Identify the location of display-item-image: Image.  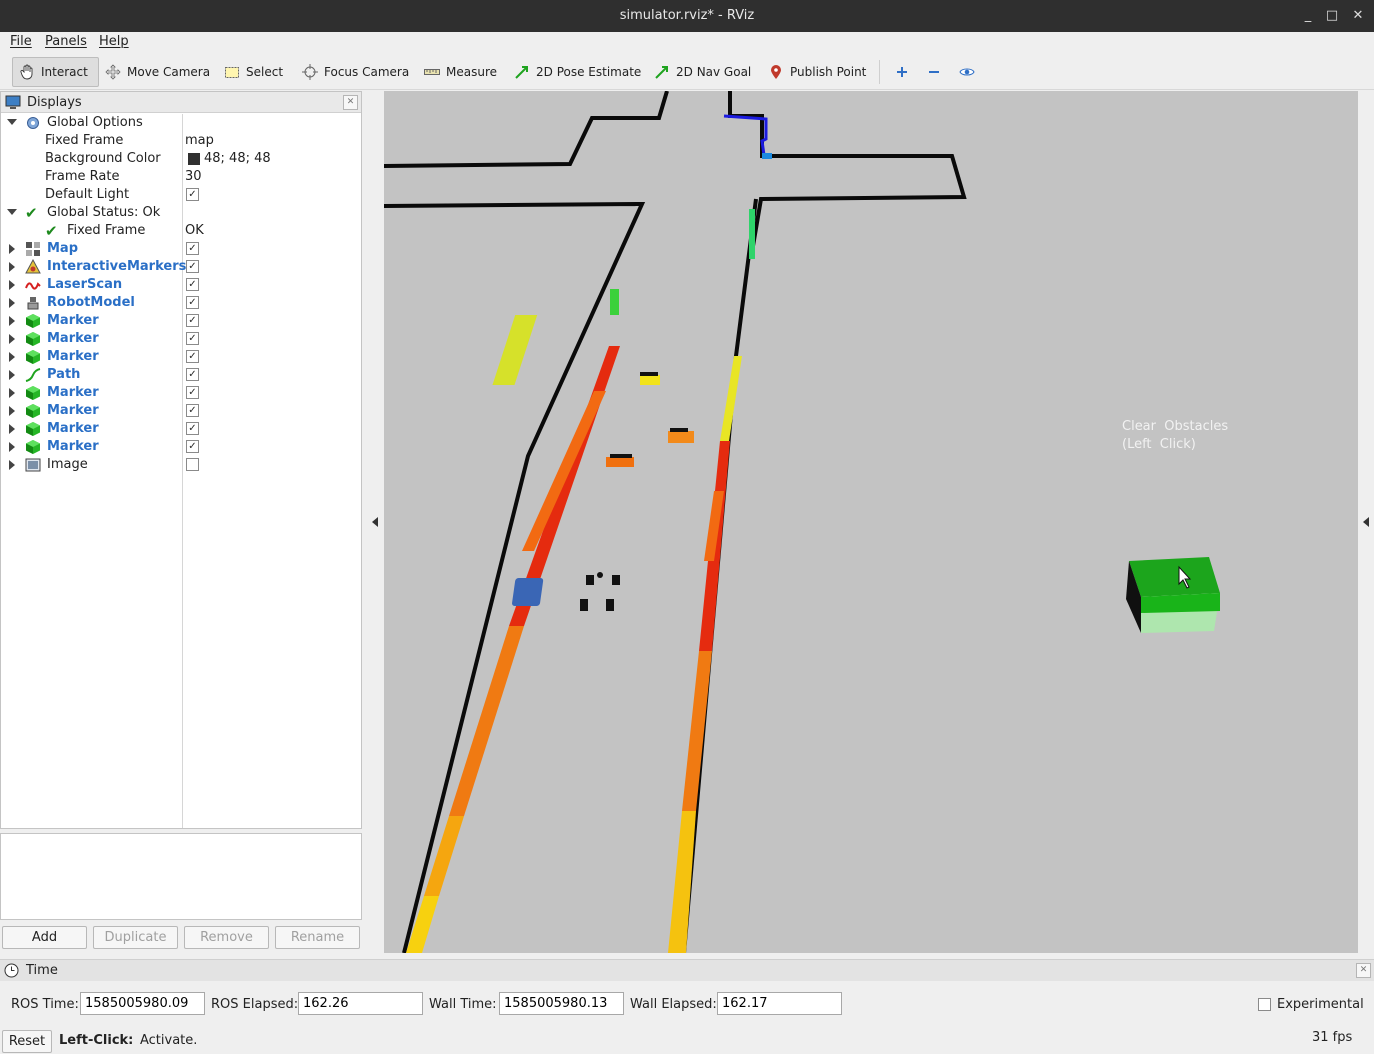
(181, 465).